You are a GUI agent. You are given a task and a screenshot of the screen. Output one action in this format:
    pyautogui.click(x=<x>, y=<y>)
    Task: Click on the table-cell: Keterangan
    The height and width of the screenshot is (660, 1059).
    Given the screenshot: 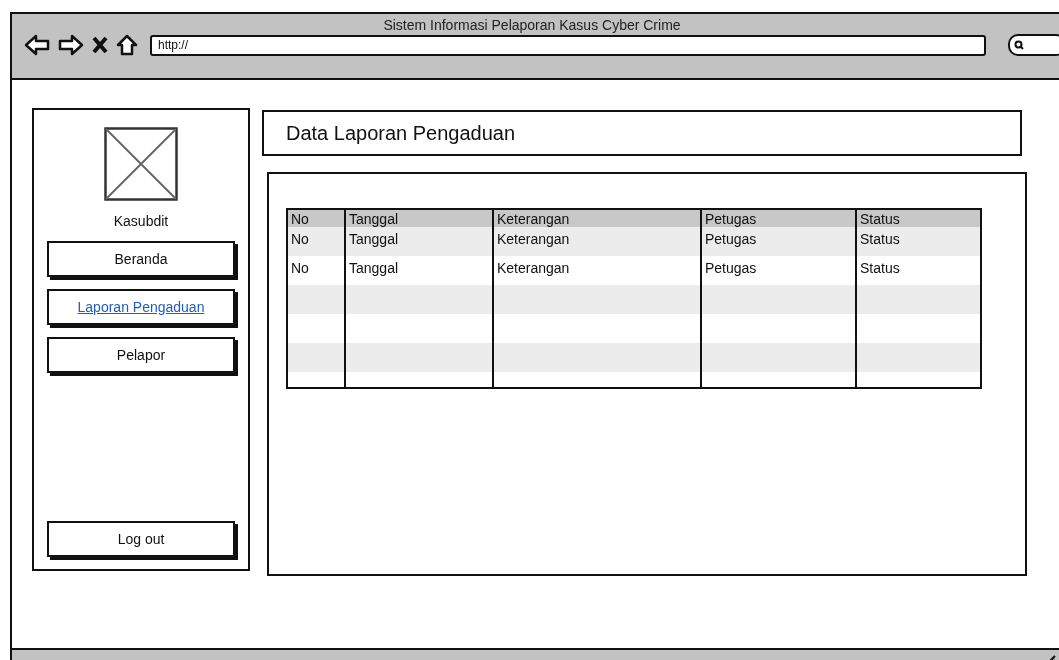 What is the action you would take?
    pyautogui.click(x=598, y=241)
    